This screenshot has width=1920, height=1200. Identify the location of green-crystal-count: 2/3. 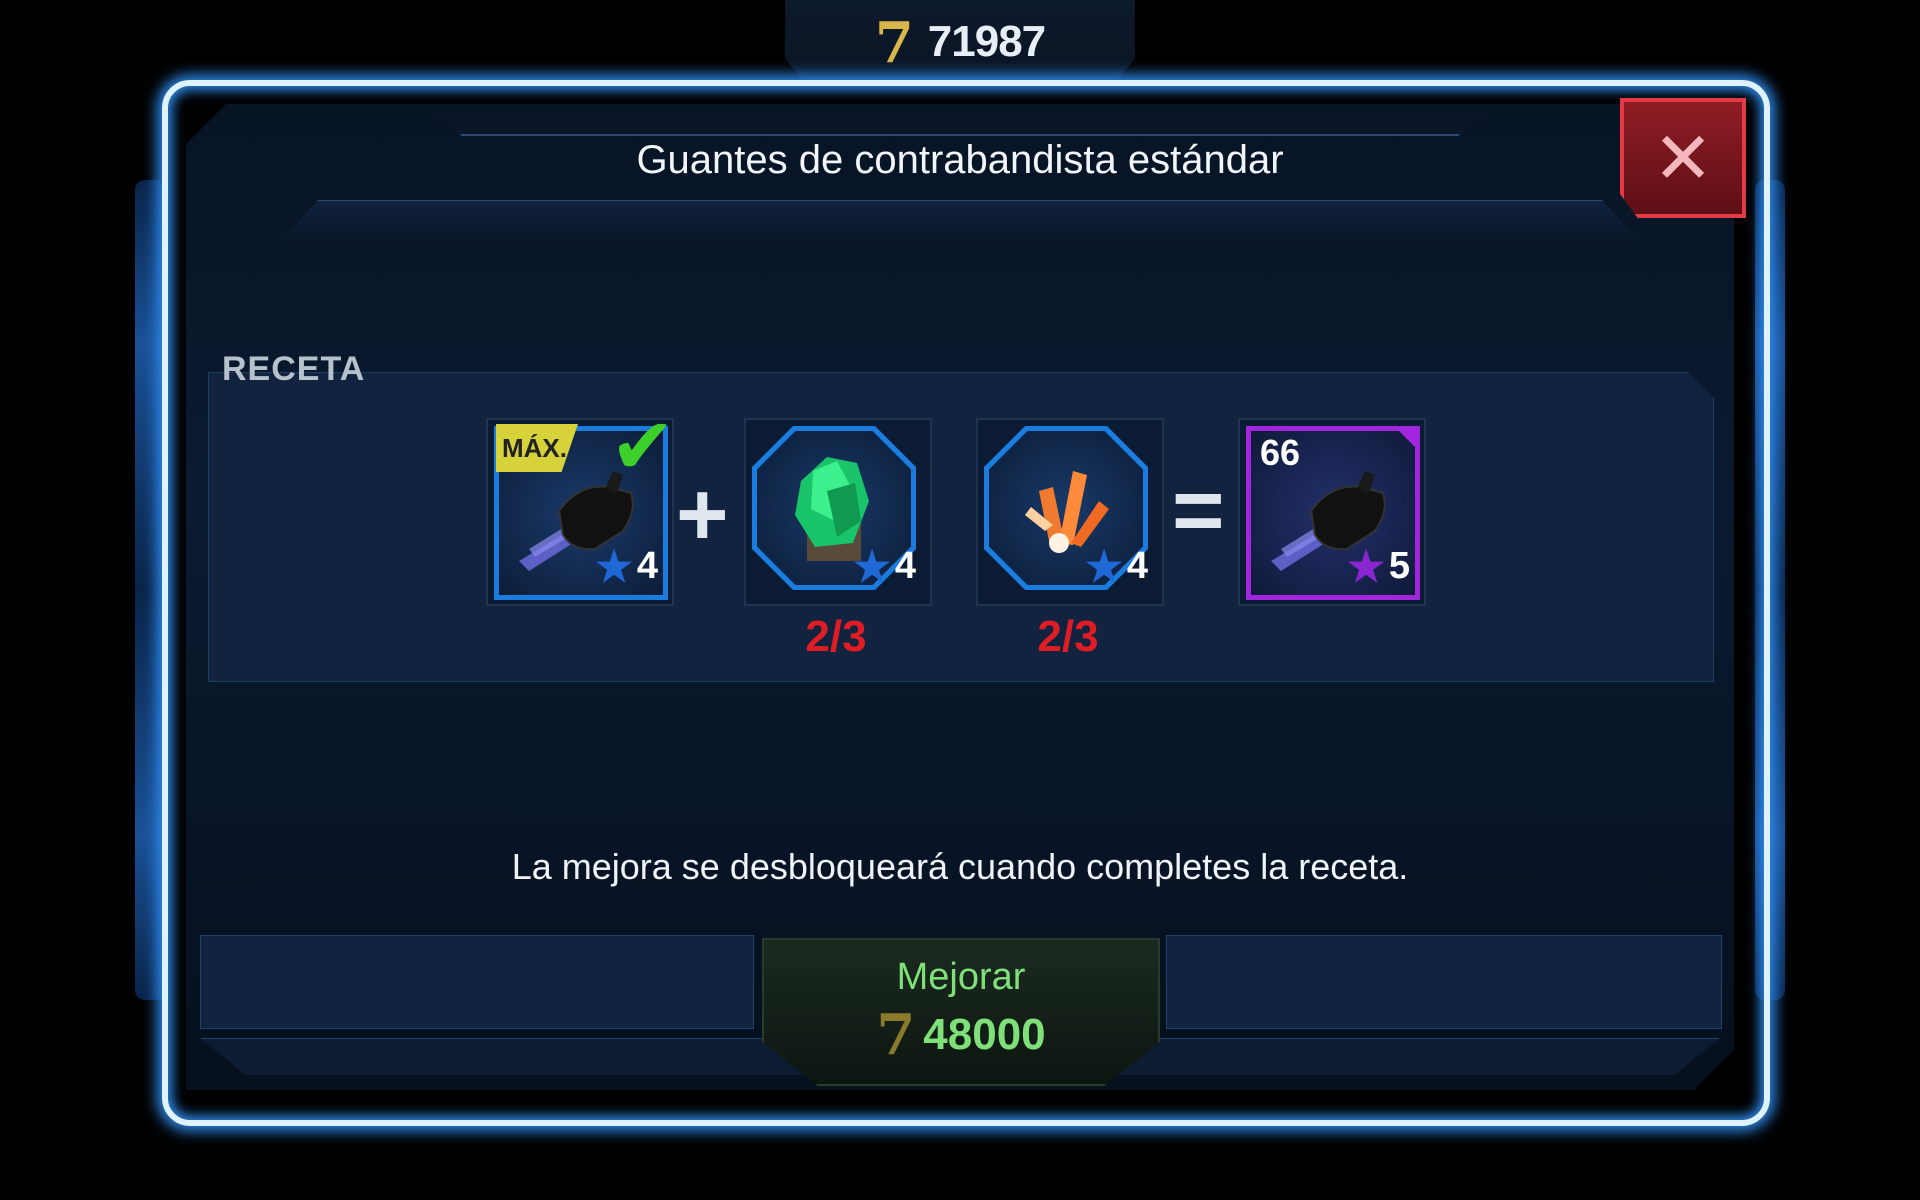
(836, 636).